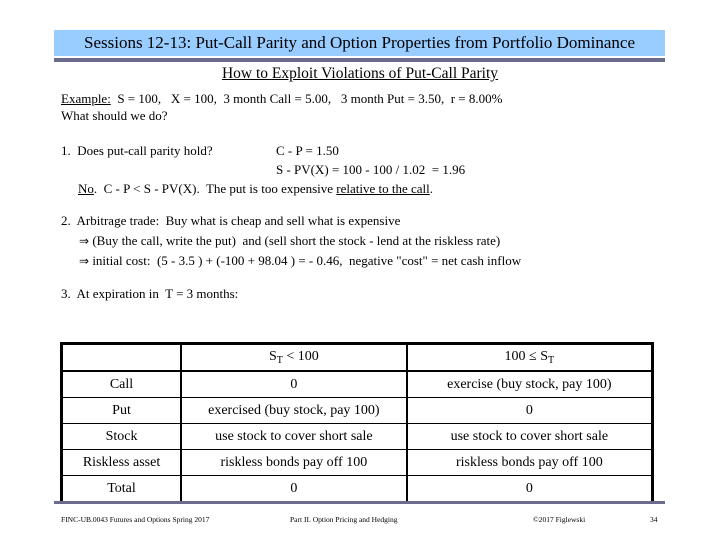  Describe the element at coordinates (529, 436) in the screenshot. I see `cell-above: use stock to cover short sale` at that location.